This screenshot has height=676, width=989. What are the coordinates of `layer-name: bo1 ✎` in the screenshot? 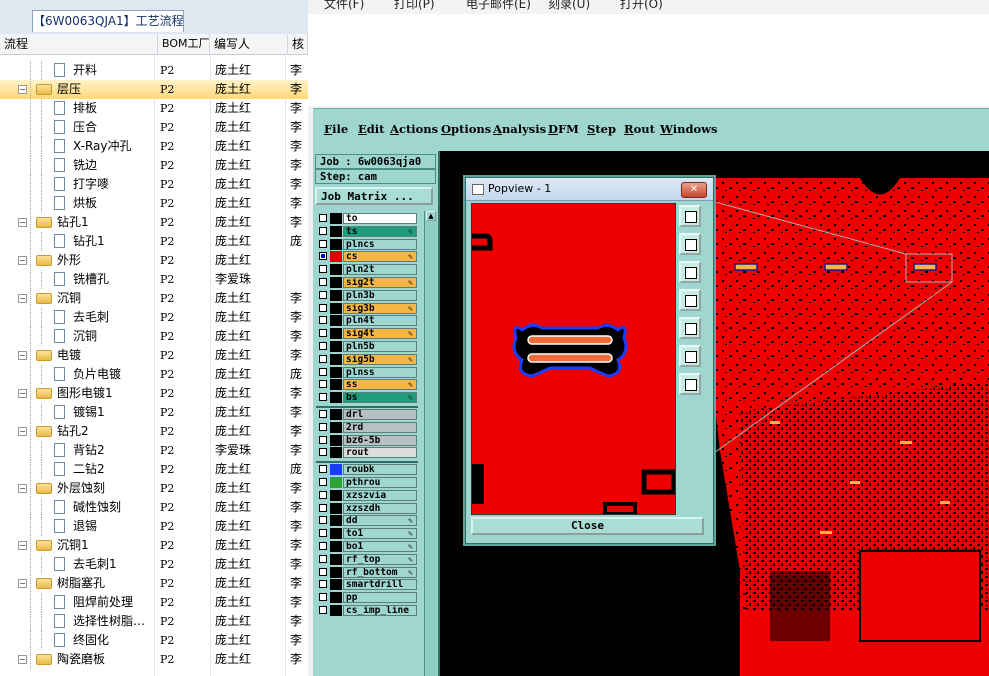 It's located at (380, 546).